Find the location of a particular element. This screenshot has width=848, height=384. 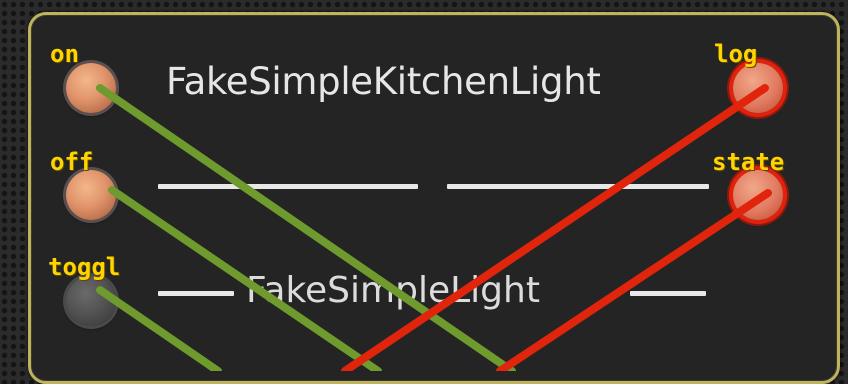

input-port-label-off: off is located at coordinates (72, 162).